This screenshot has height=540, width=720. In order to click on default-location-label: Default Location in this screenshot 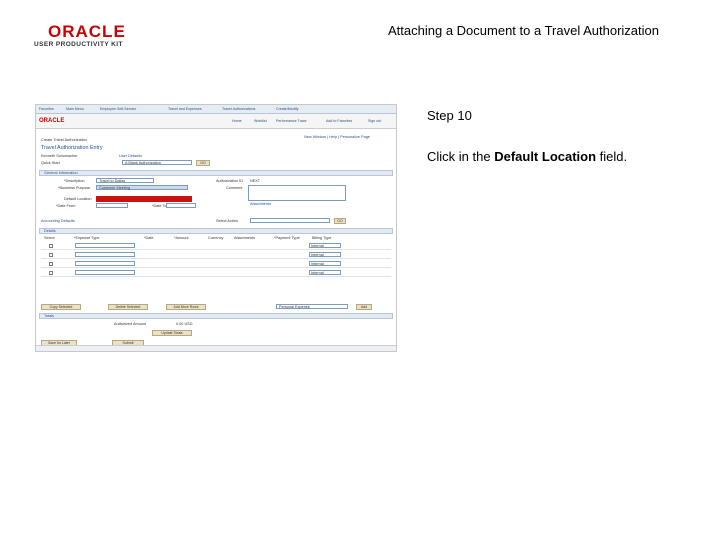, I will do `click(78, 199)`.